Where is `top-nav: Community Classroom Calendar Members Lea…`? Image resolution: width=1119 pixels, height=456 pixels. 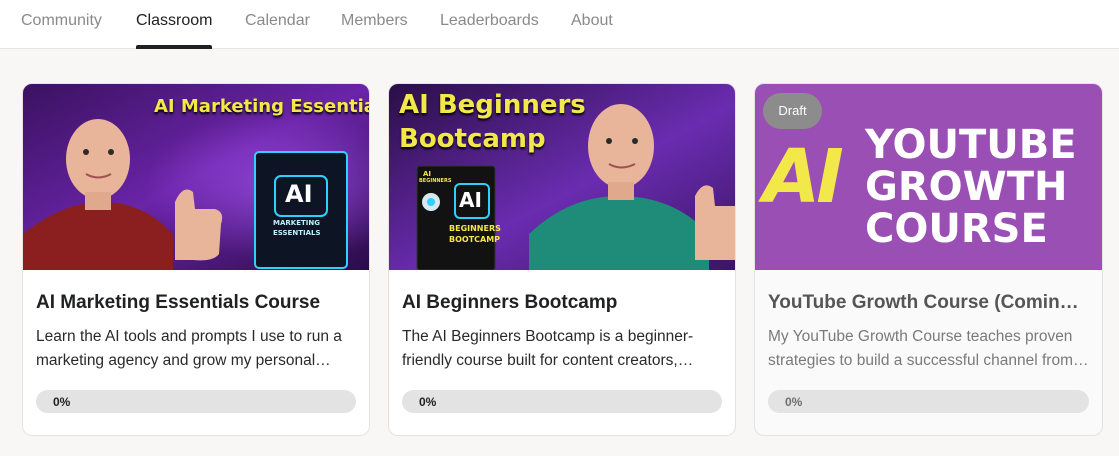 top-nav: Community Classroom Calendar Members Lea… is located at coordinates (559, 24).